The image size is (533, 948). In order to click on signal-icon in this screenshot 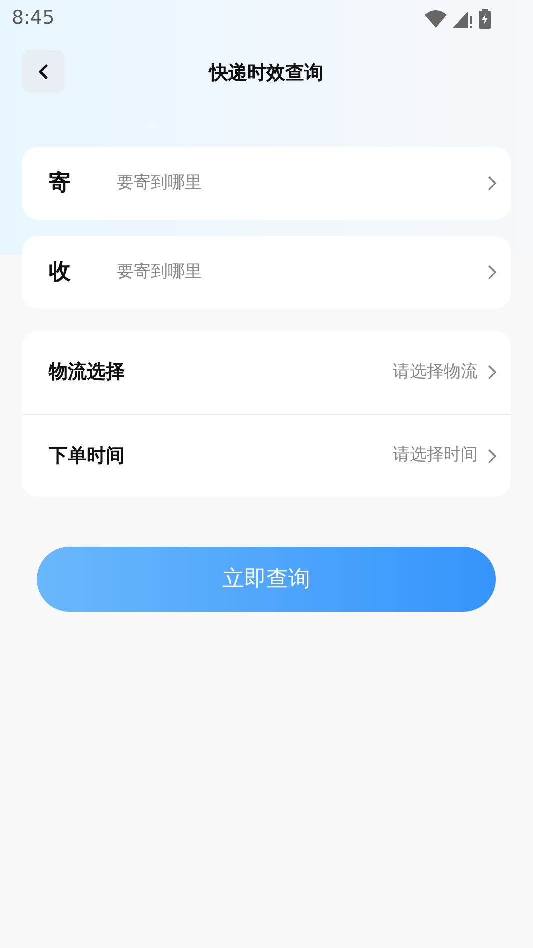, I will do `click(463, 19)`.